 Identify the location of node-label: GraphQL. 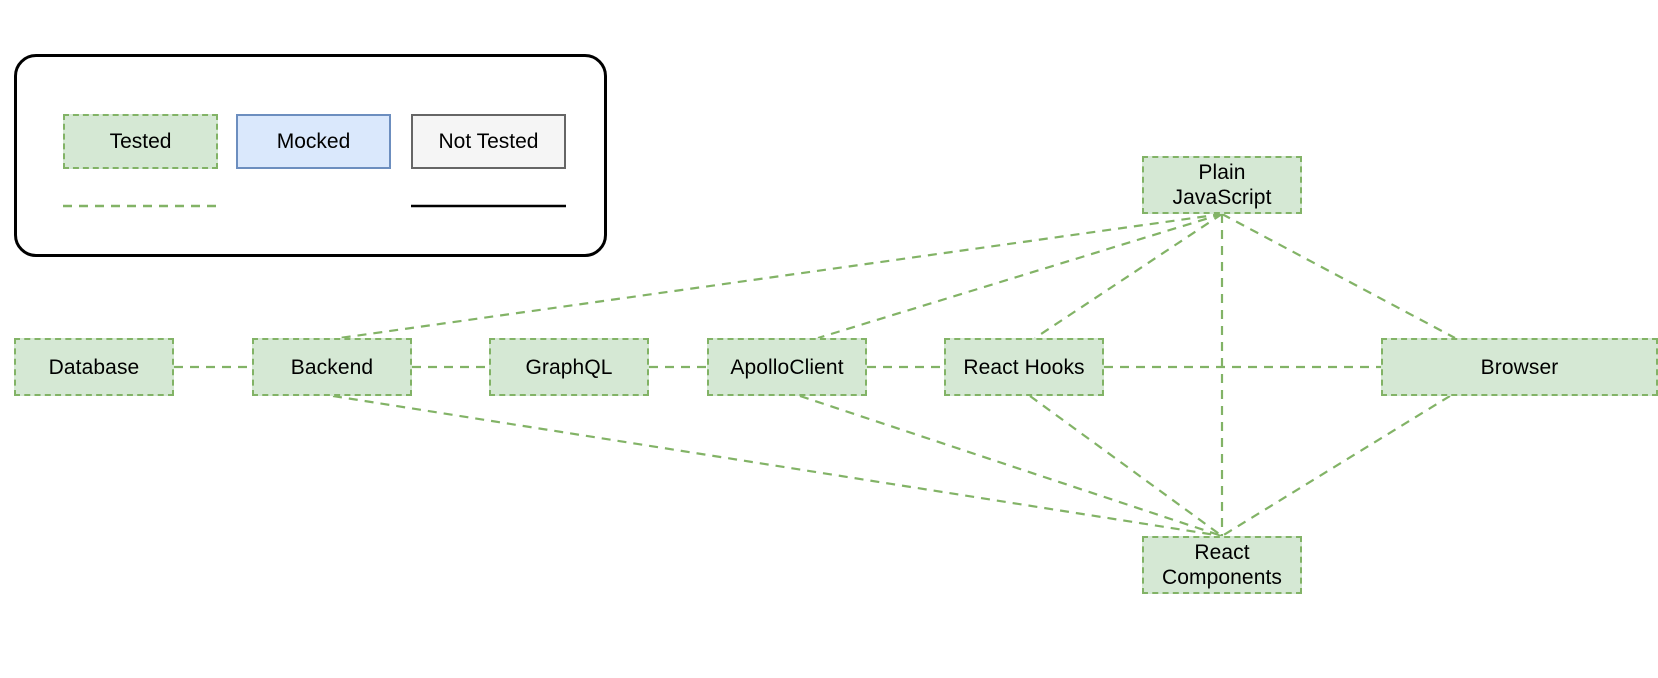
(569, 367).